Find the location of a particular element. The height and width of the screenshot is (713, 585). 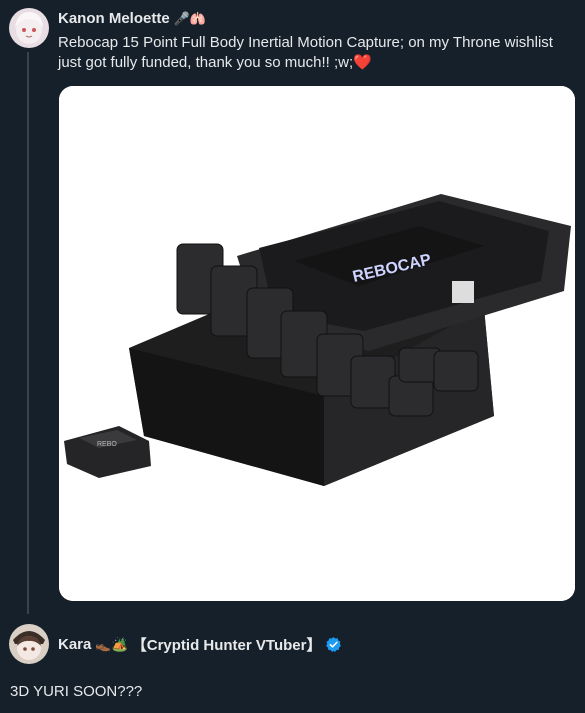

verified-badge-icon is located at coordinates (333, 644).